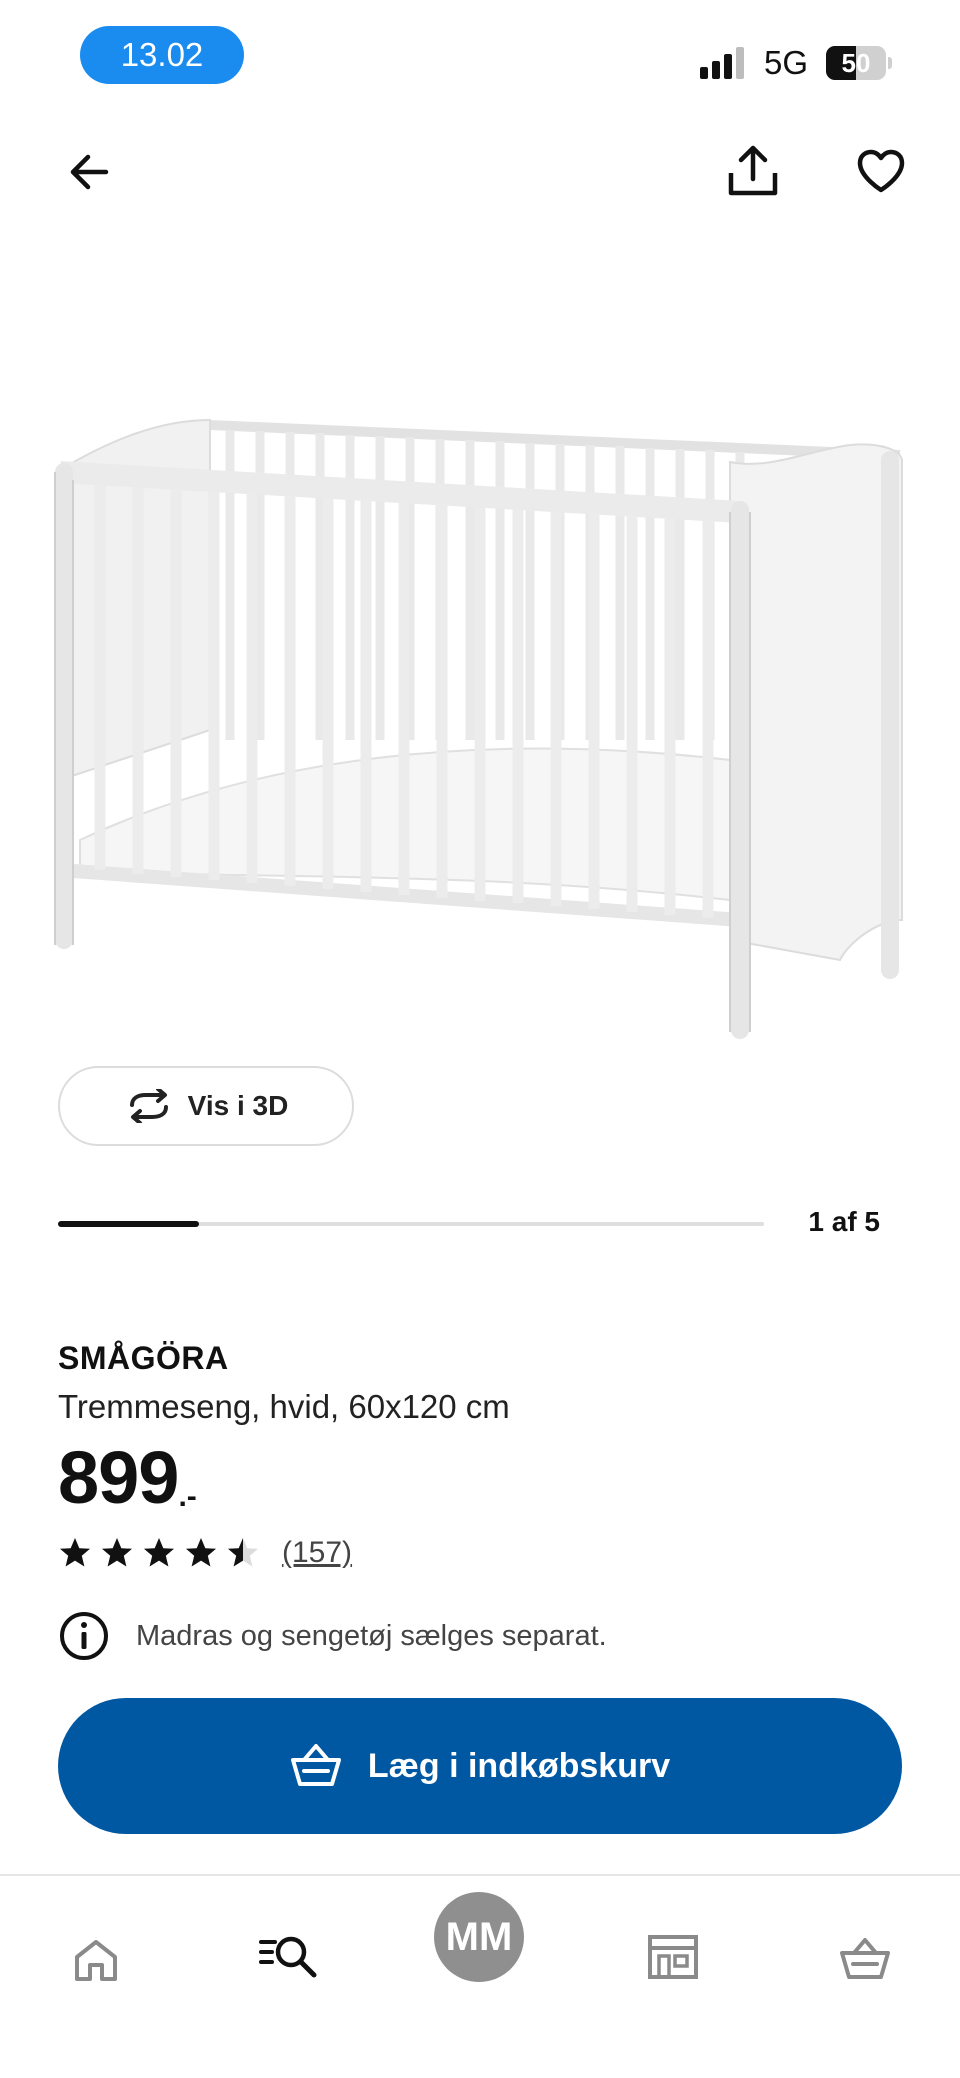  I want to click on product-rating: (157), so click(205, 1553).